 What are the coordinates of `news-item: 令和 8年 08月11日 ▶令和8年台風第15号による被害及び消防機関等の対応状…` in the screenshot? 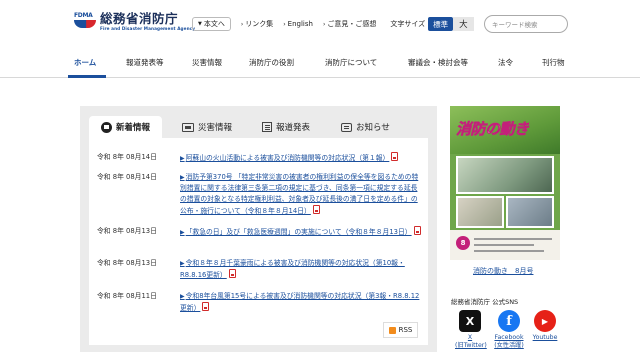 It's located at (260, 302).